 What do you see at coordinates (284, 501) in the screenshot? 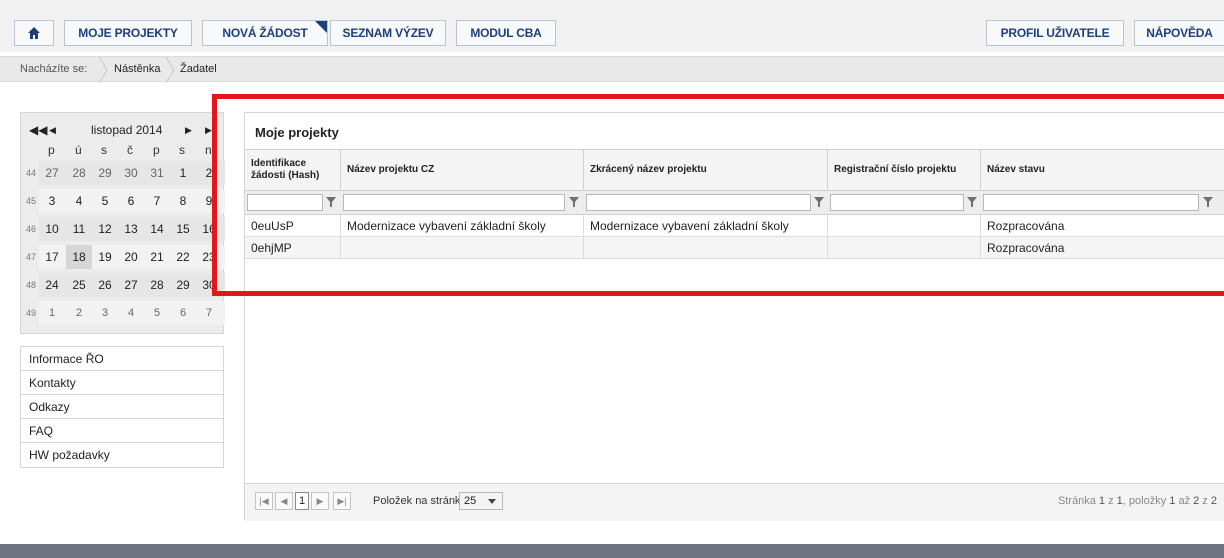
I see `prev-page-button: ◀` at bounding box center [284, 501].